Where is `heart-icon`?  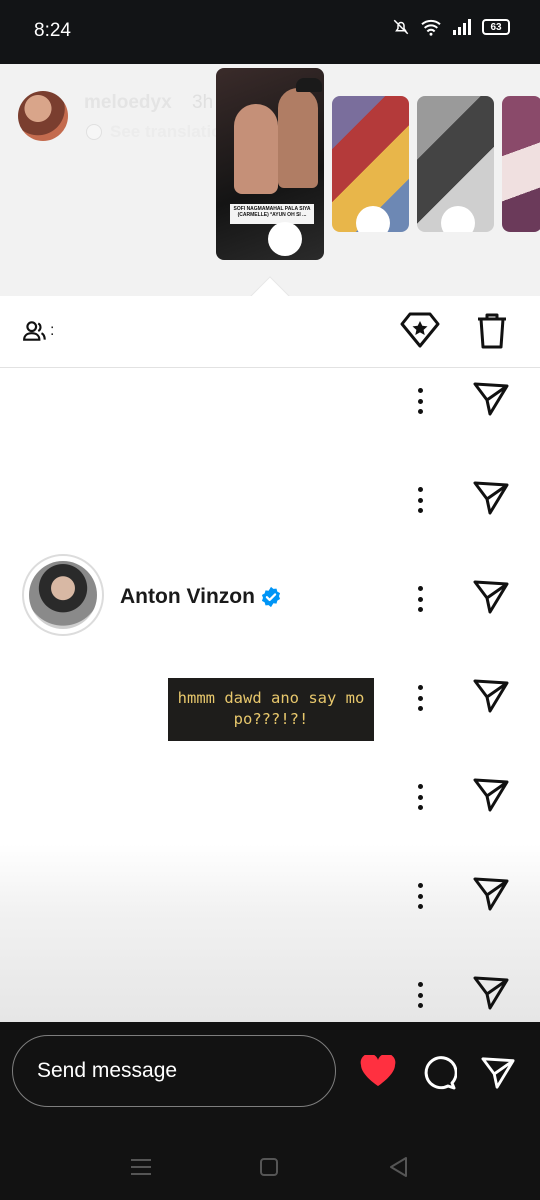
heart-icon is located at coordinates (378, 1071).